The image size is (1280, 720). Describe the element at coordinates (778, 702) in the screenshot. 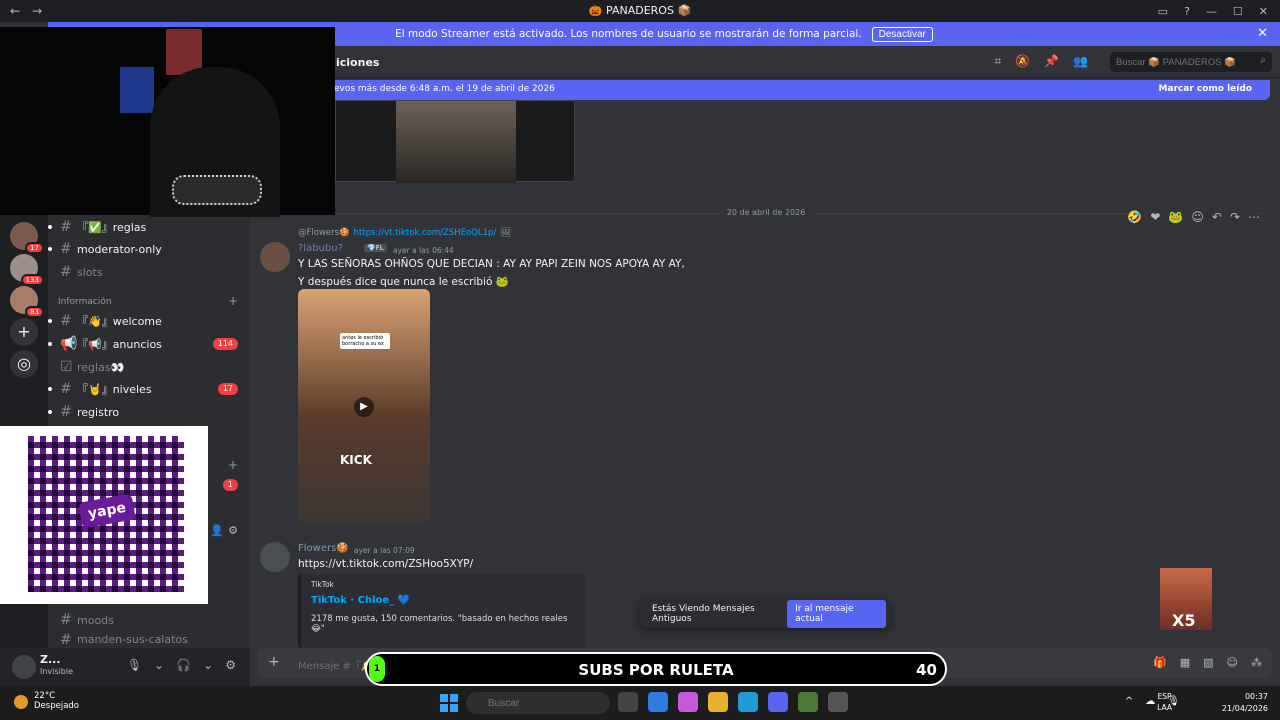

I see `discord-icon` at that location.